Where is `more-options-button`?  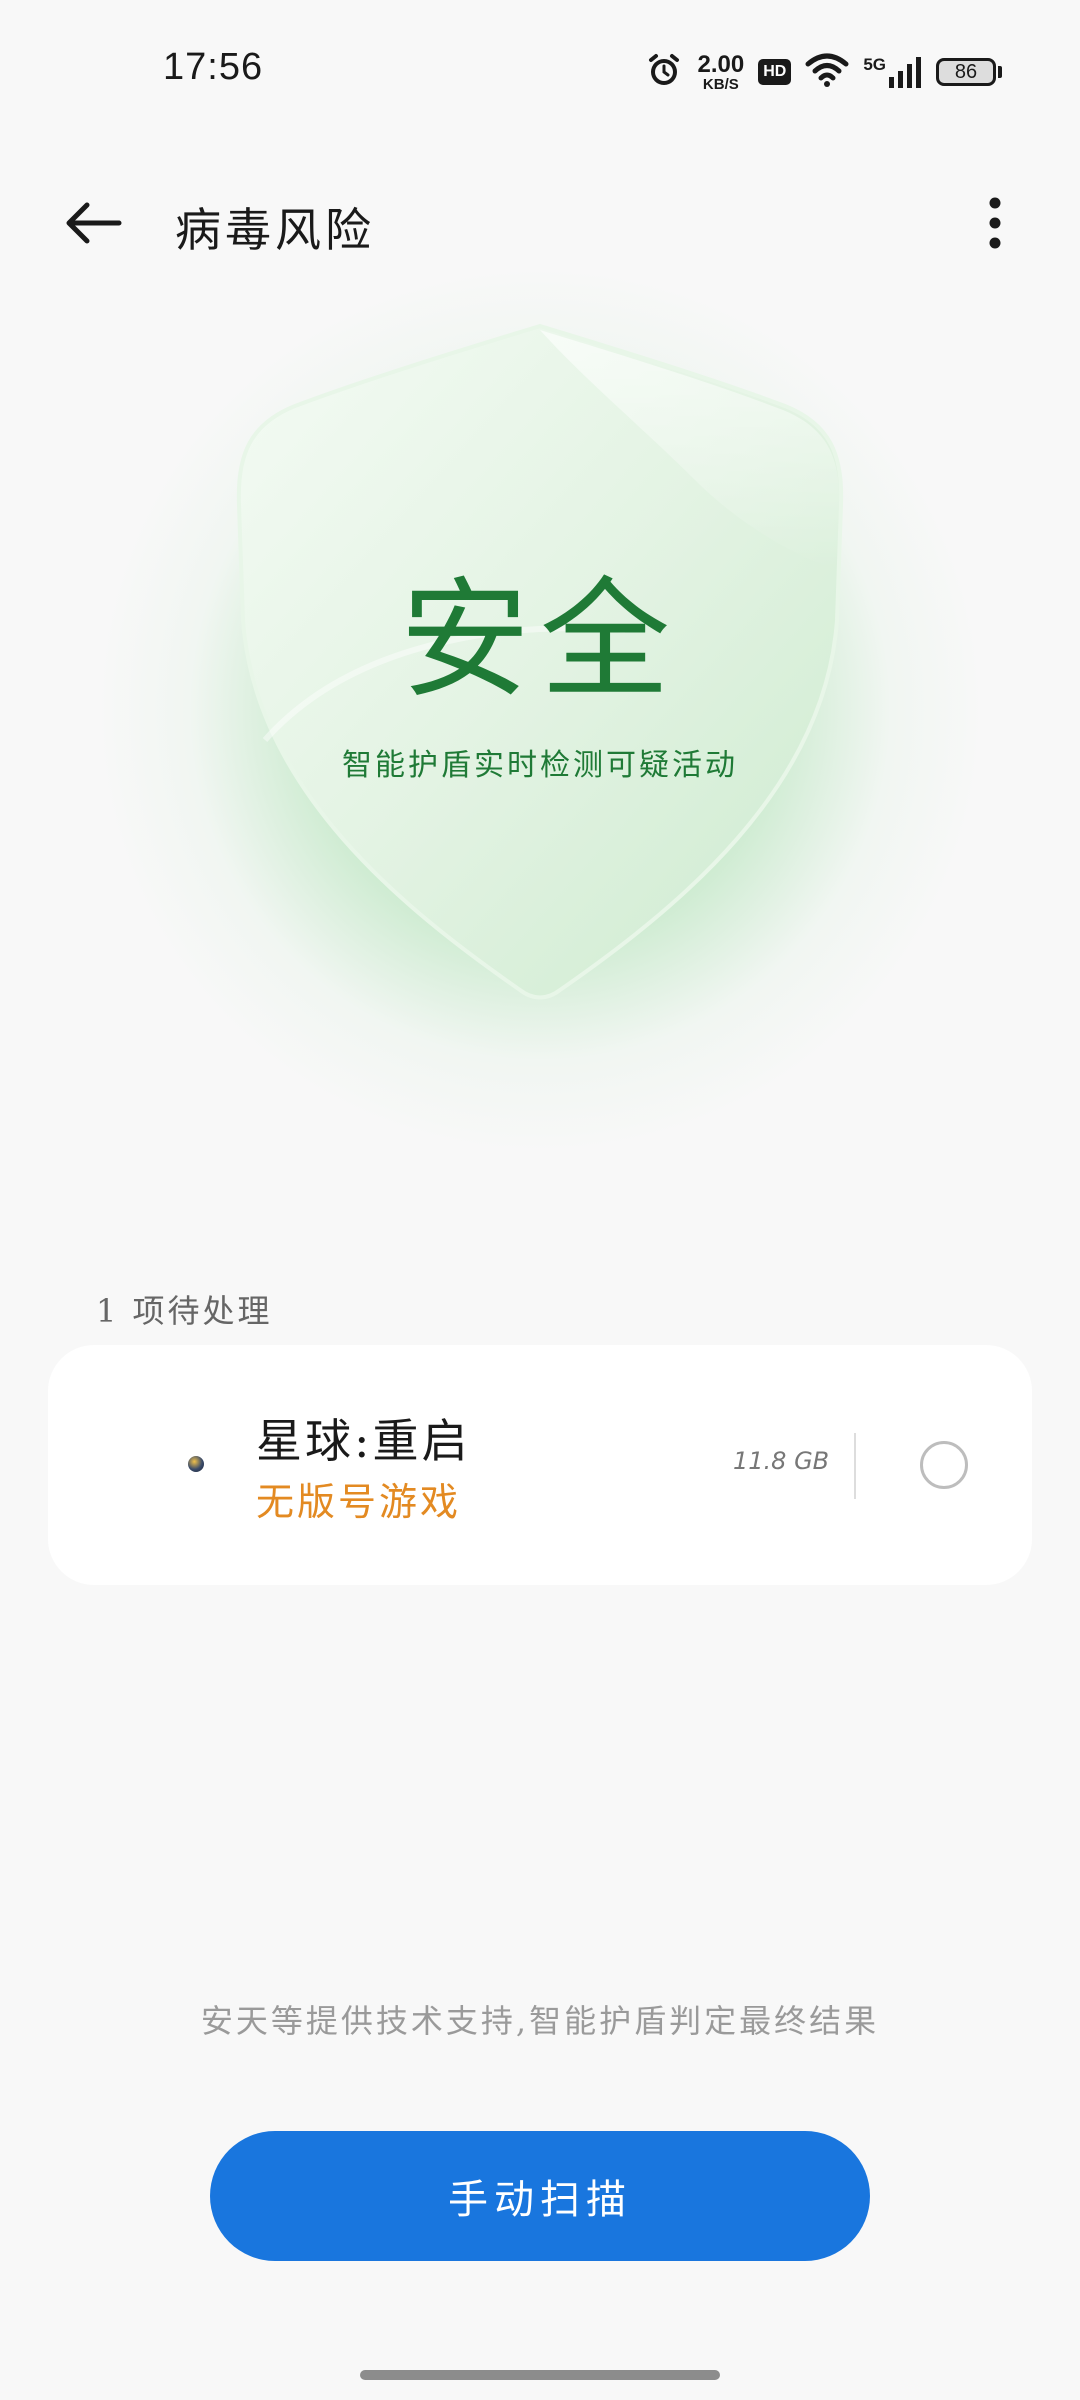 more-options-button is located at coordinates (995, 223).